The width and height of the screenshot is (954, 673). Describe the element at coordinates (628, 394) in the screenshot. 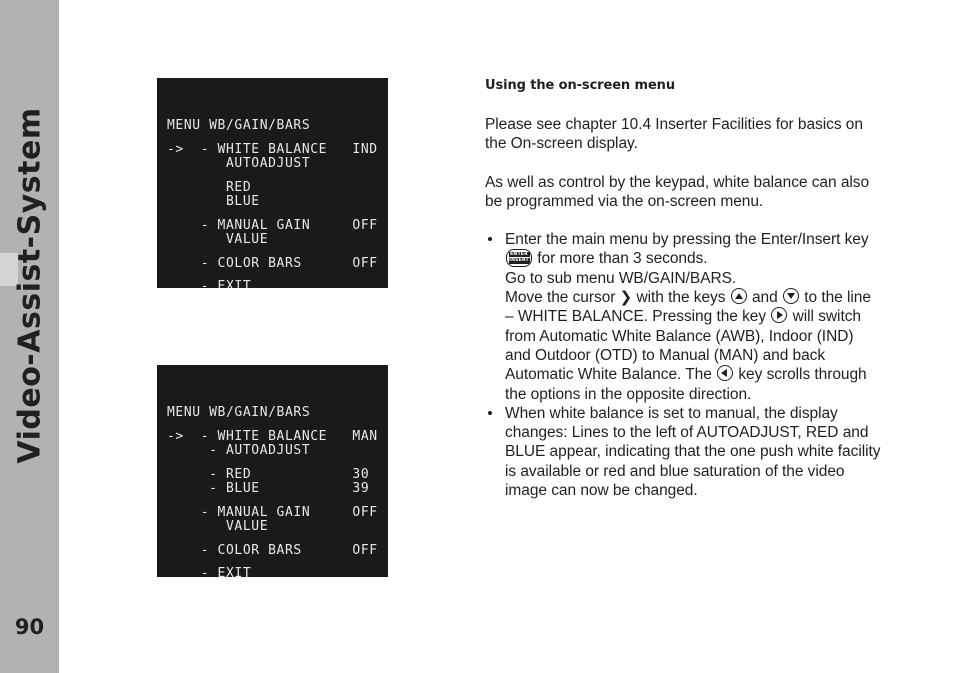

I see `bullet-1-text-part-14: the options in the opposite direction.` at that location.